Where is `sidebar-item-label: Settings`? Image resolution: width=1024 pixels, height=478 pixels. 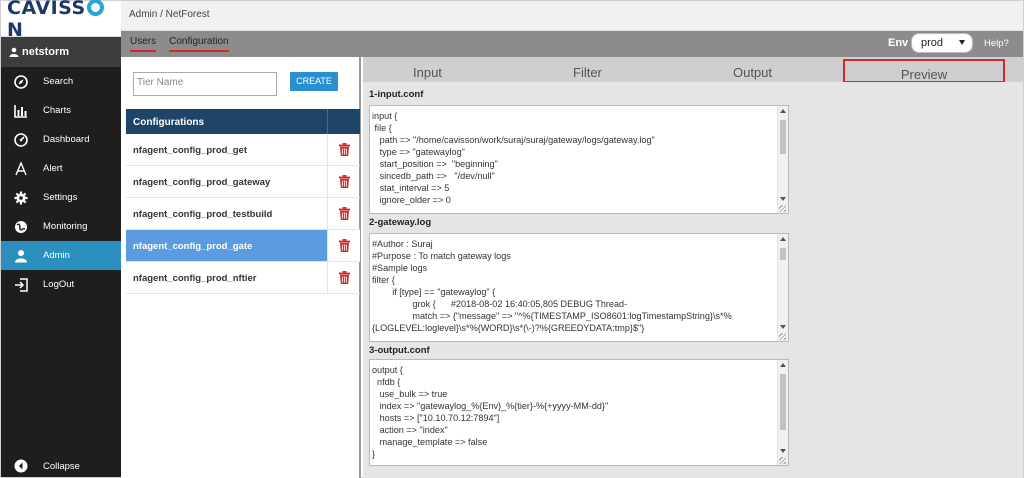 sidebar-item-label: Settings is located at coordinates (60, 197).